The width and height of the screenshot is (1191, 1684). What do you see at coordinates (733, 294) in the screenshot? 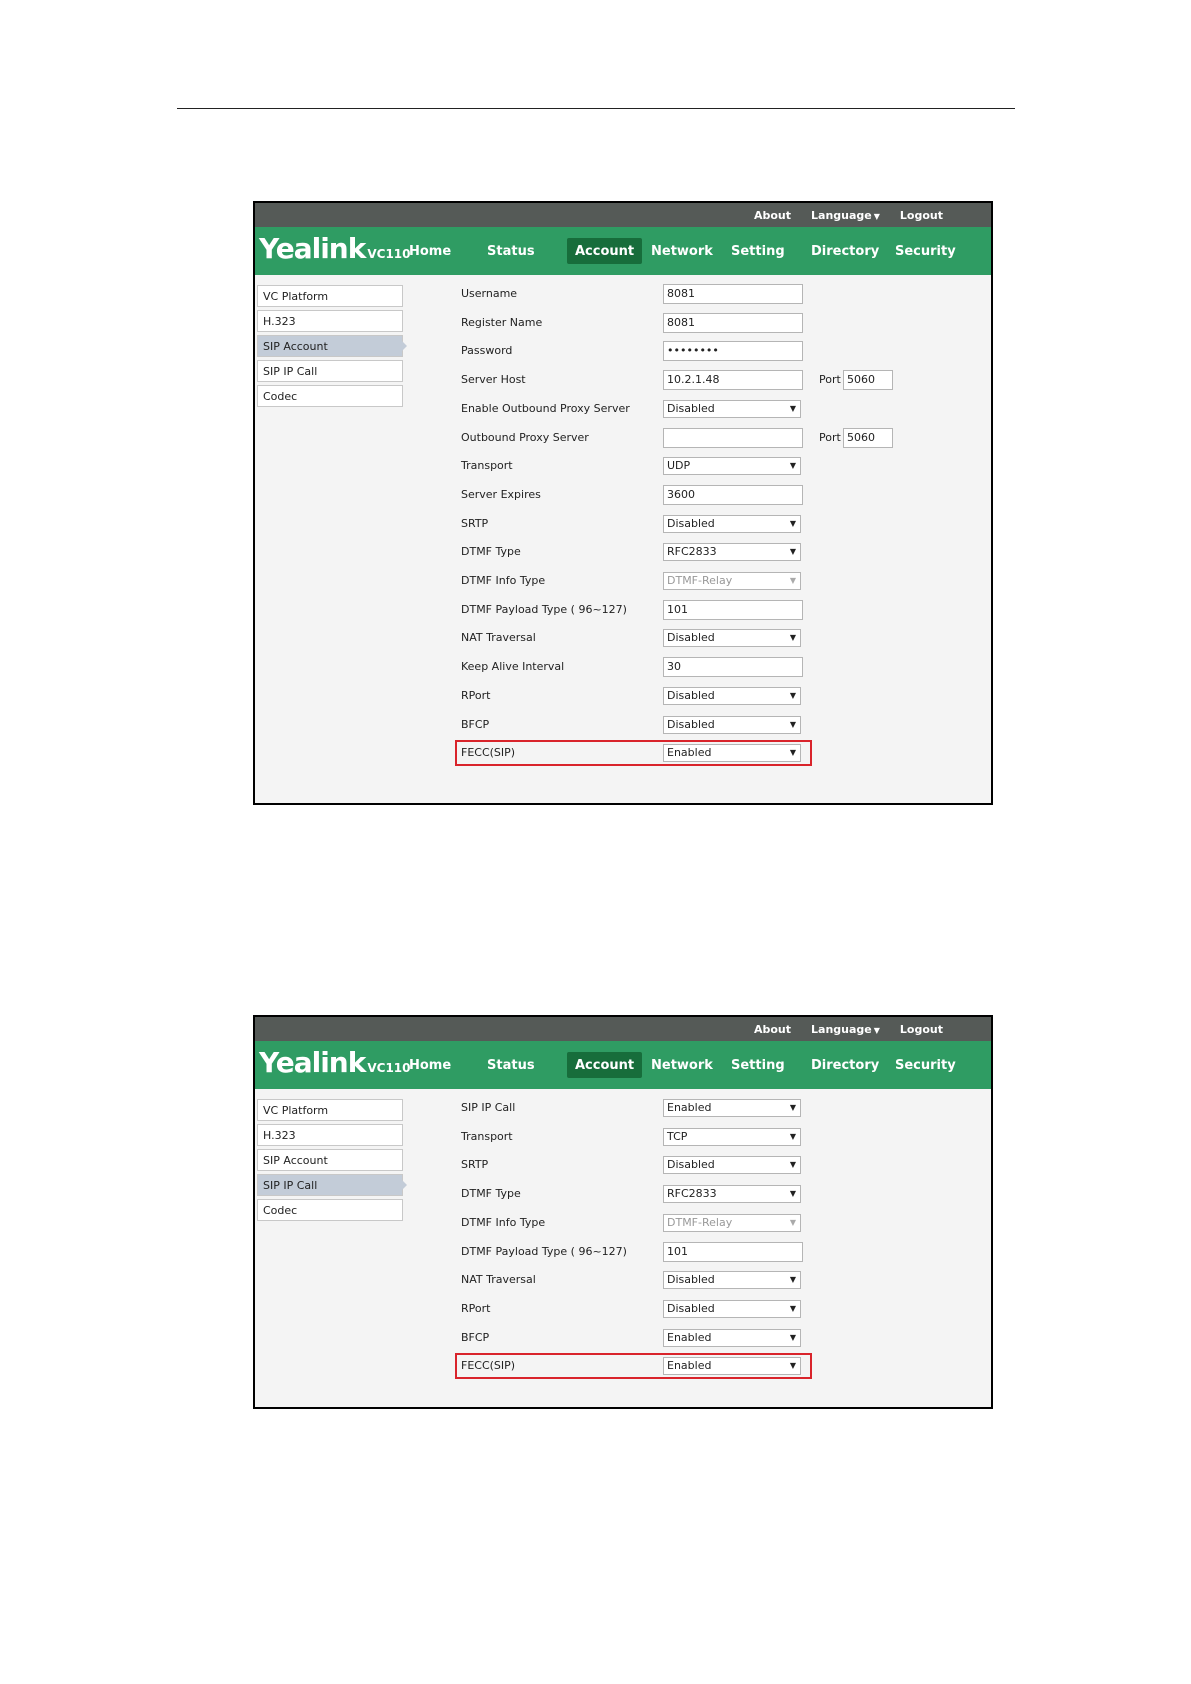
I see `username-input: 8081` at bounding box center [733, 294].